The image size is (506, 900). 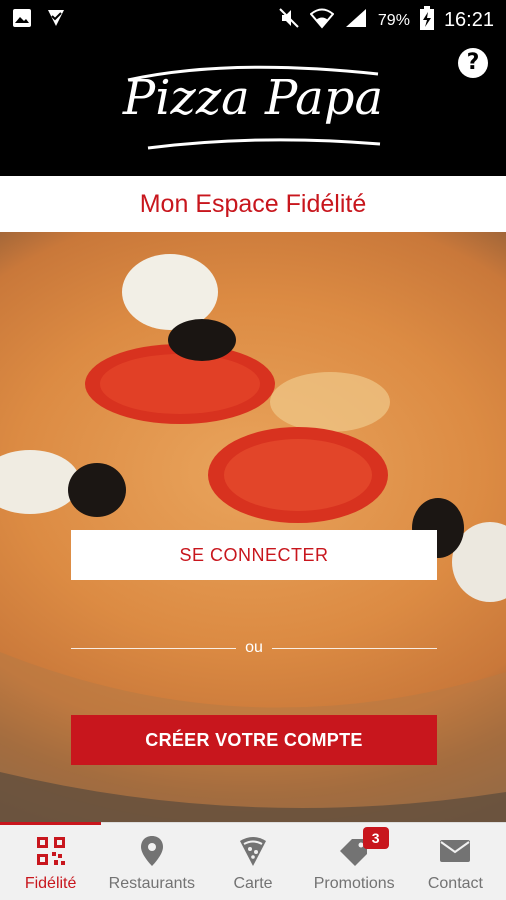 What do you see at coordinates (253, 851) in the screenshot?
I see `pizza-slice-icon` at bounding box center [253, 851].